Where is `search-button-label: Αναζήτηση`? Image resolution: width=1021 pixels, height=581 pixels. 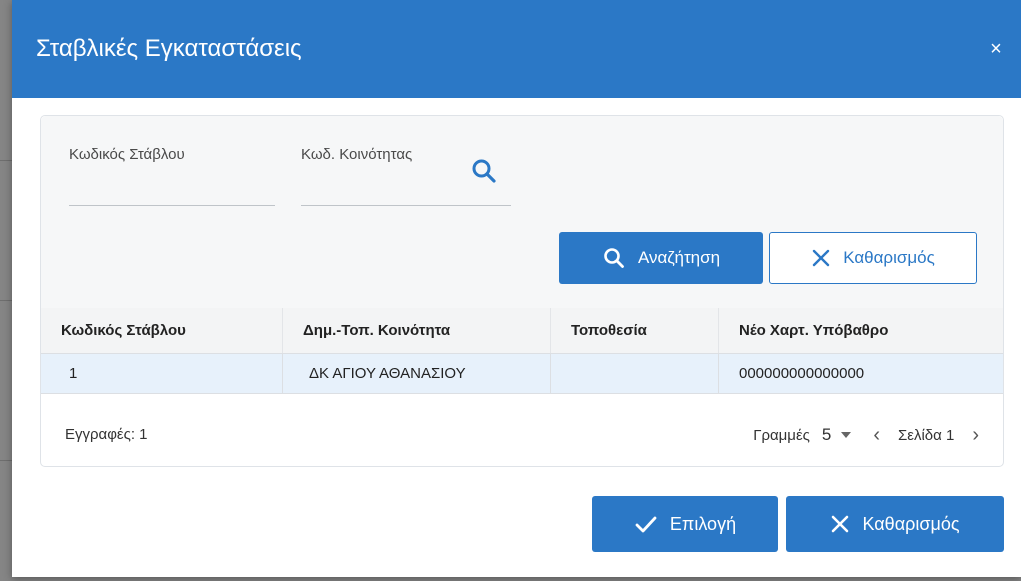 search-button-label: Αναζήτηση is located at coordinates (679, 257).